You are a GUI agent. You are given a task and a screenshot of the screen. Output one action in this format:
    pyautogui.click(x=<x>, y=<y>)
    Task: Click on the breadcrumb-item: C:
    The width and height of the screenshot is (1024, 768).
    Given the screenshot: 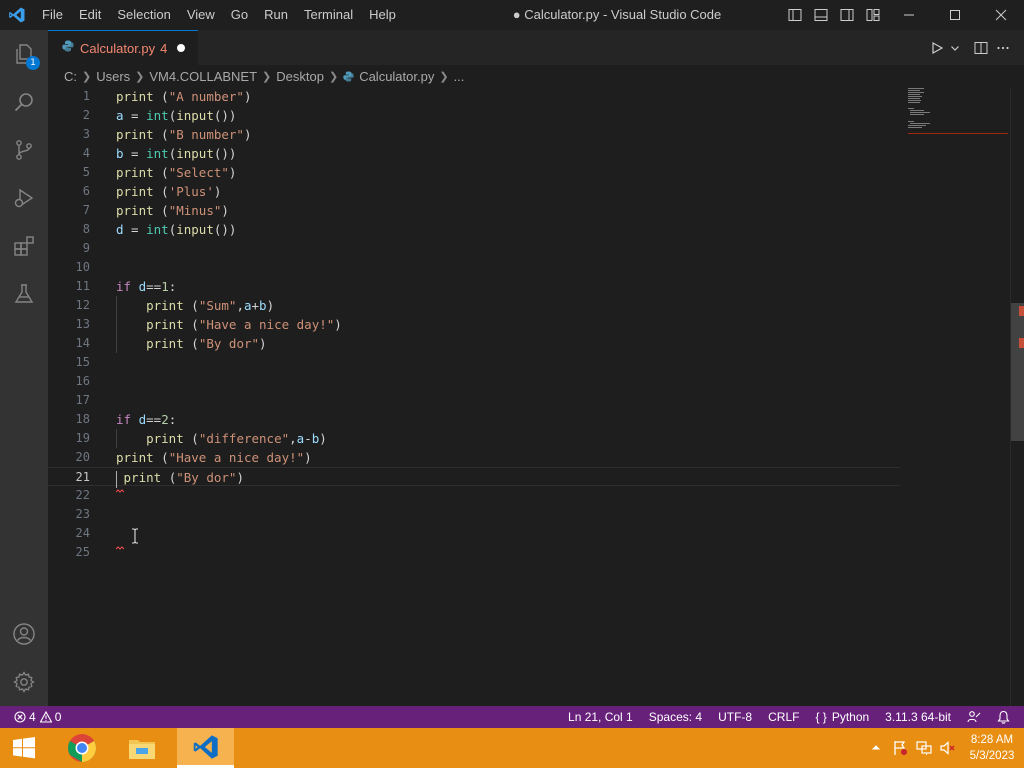 What is the action you would take?
    pyautogui.click(x=70, y=76)
    